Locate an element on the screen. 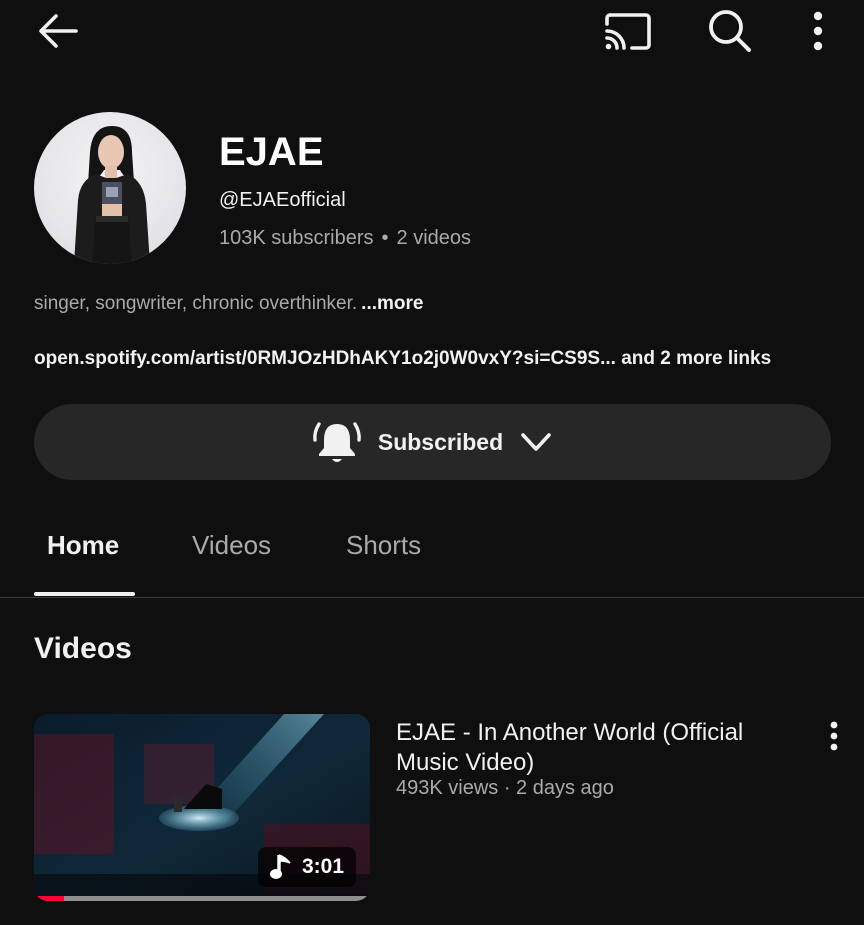  description-text: singer, songwriter, chronic overthinker. is located at coordinates (196, 303).